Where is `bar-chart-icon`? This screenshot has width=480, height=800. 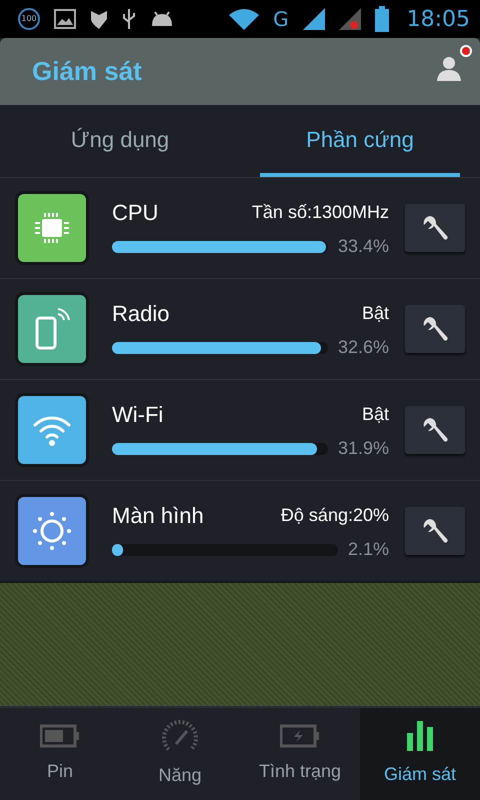
bar-chart-icon is located at coordinates (420, 735).